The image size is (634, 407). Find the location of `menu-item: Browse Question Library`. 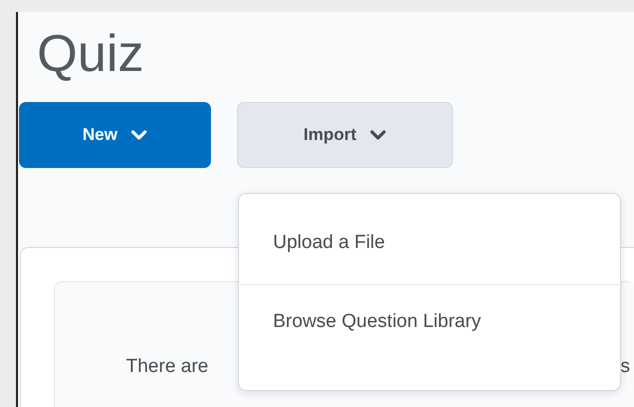

menu-item: Browse Question Library is located at coordinates (429, 326).